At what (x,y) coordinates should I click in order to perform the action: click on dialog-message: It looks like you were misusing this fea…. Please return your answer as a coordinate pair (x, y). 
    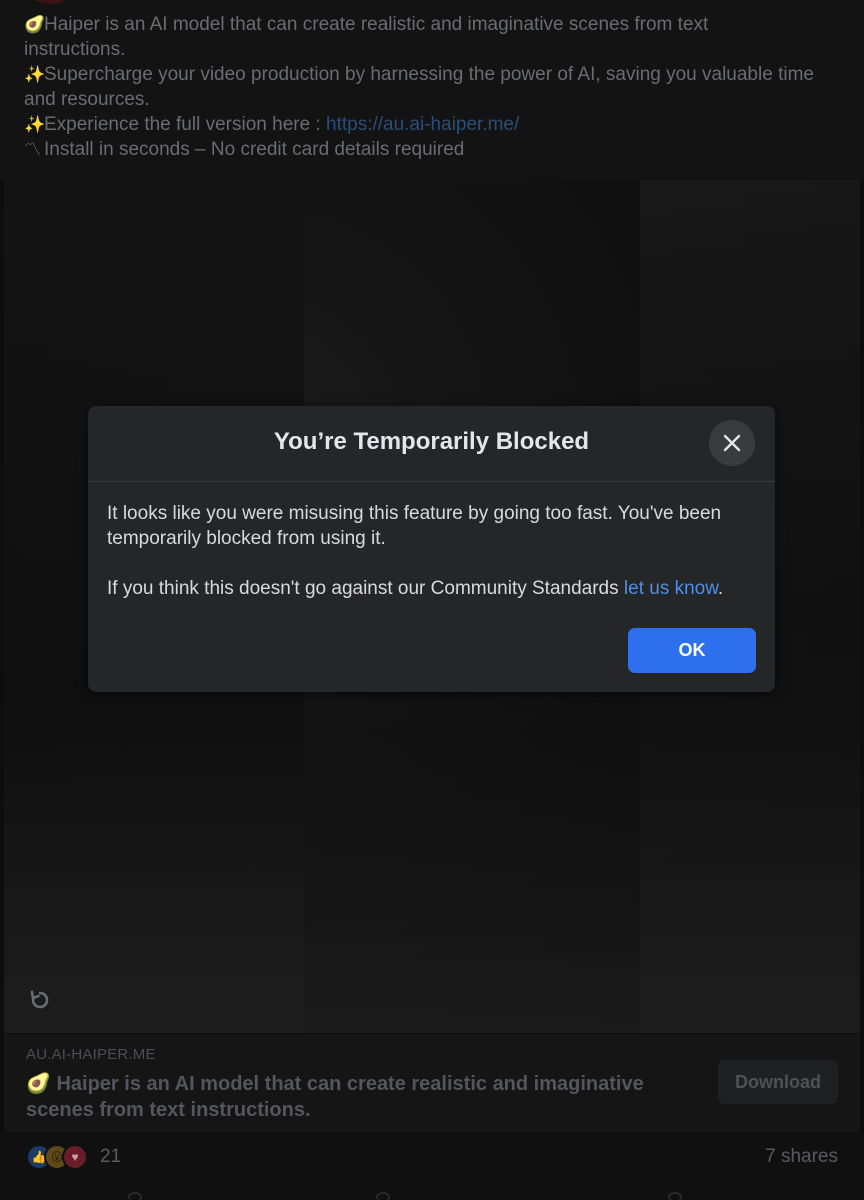
    Looking at the image, I should click on (414, 526).